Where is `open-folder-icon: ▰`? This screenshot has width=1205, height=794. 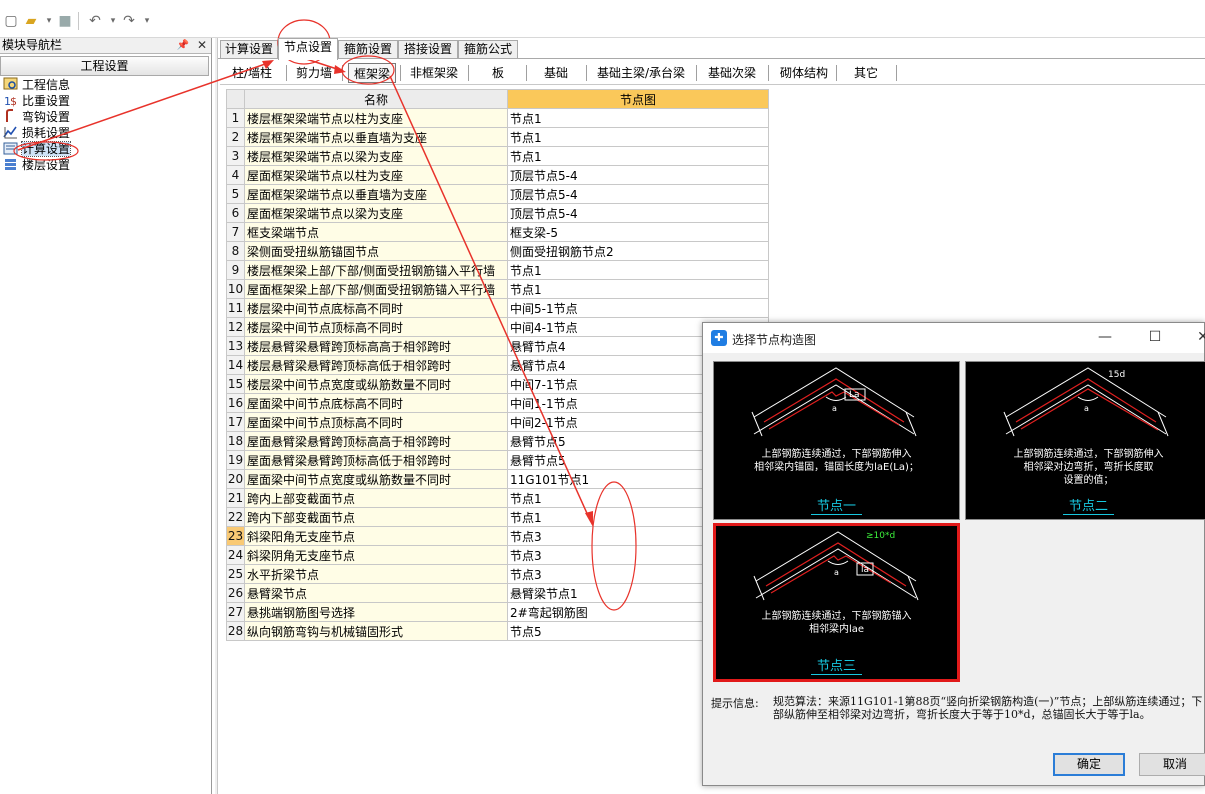
open-folder-icon: ▰ is located at coordinates (31, 21).